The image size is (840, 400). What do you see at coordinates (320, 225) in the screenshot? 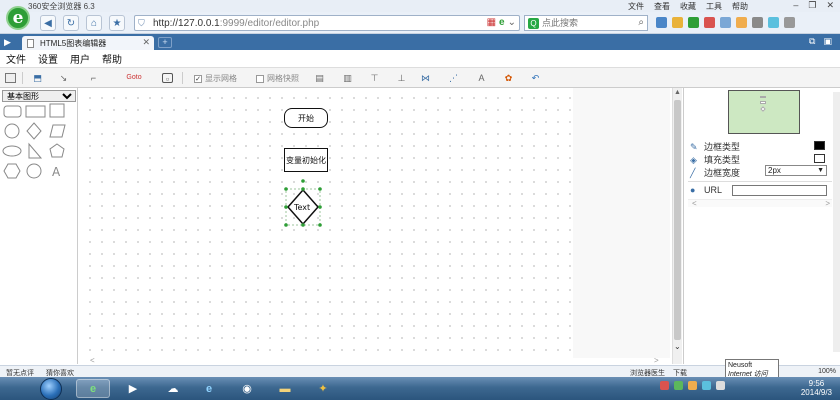
I see `resize-handle-se` at bounding box center [320, 225].